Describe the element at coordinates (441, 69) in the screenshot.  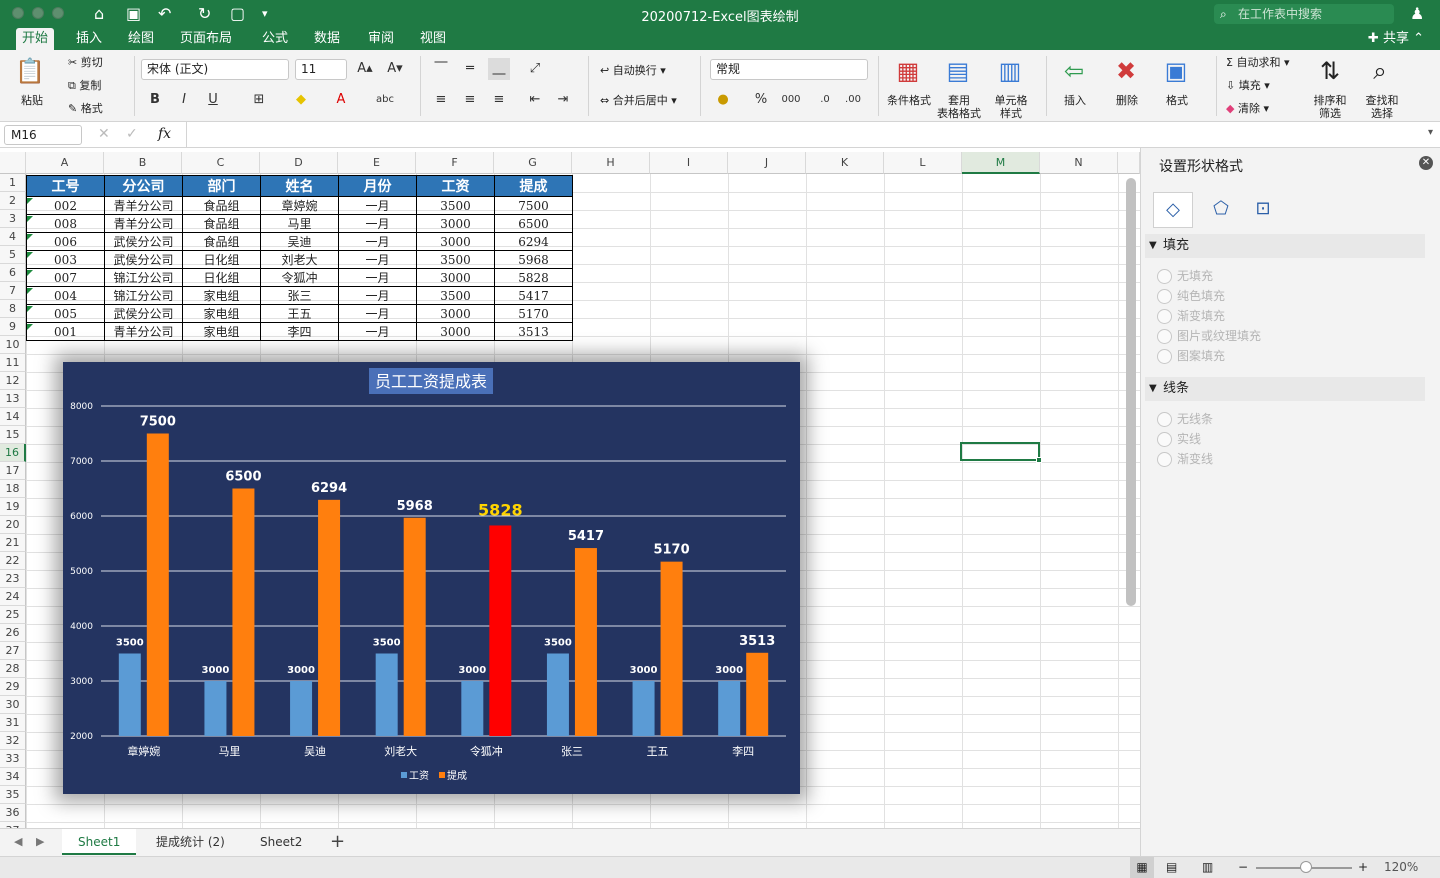
I see `align-top-icon: ⎺` at that location.